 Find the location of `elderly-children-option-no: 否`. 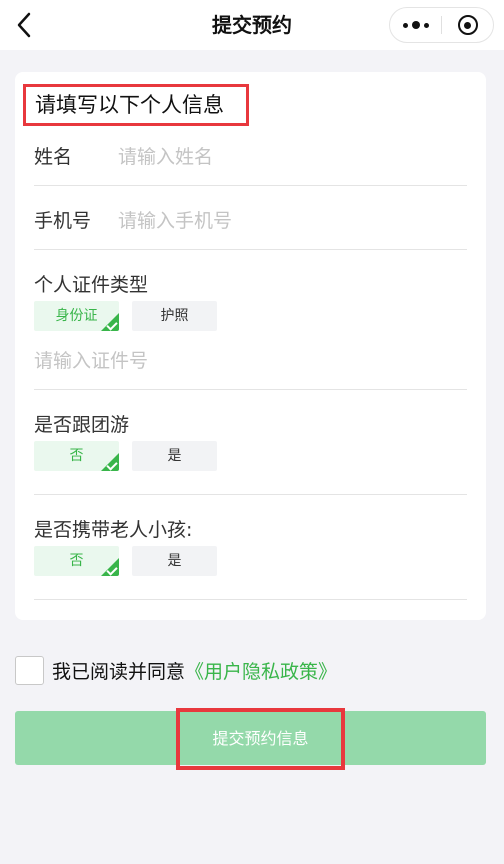

elderly-children-option-no: 否 is located at coordinates (76, 561).